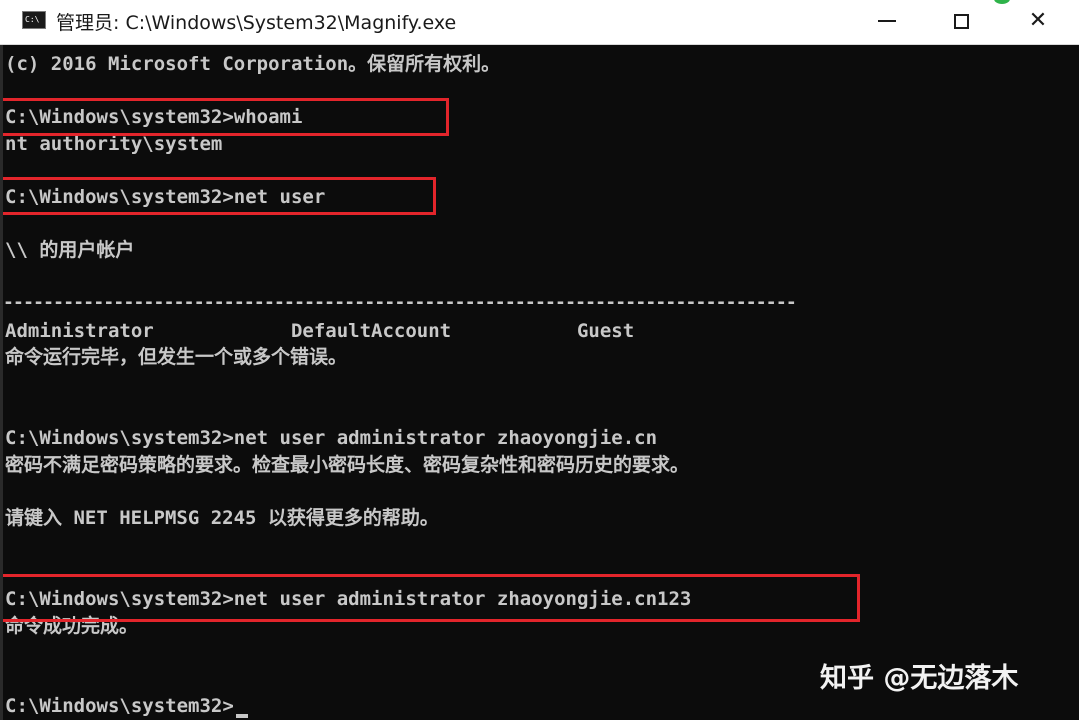 The image size is (1079, 720). What do you see at coordinates (1, 382) in the screenshot?
I see `window-left-edge` at bounding box center [1, 382].